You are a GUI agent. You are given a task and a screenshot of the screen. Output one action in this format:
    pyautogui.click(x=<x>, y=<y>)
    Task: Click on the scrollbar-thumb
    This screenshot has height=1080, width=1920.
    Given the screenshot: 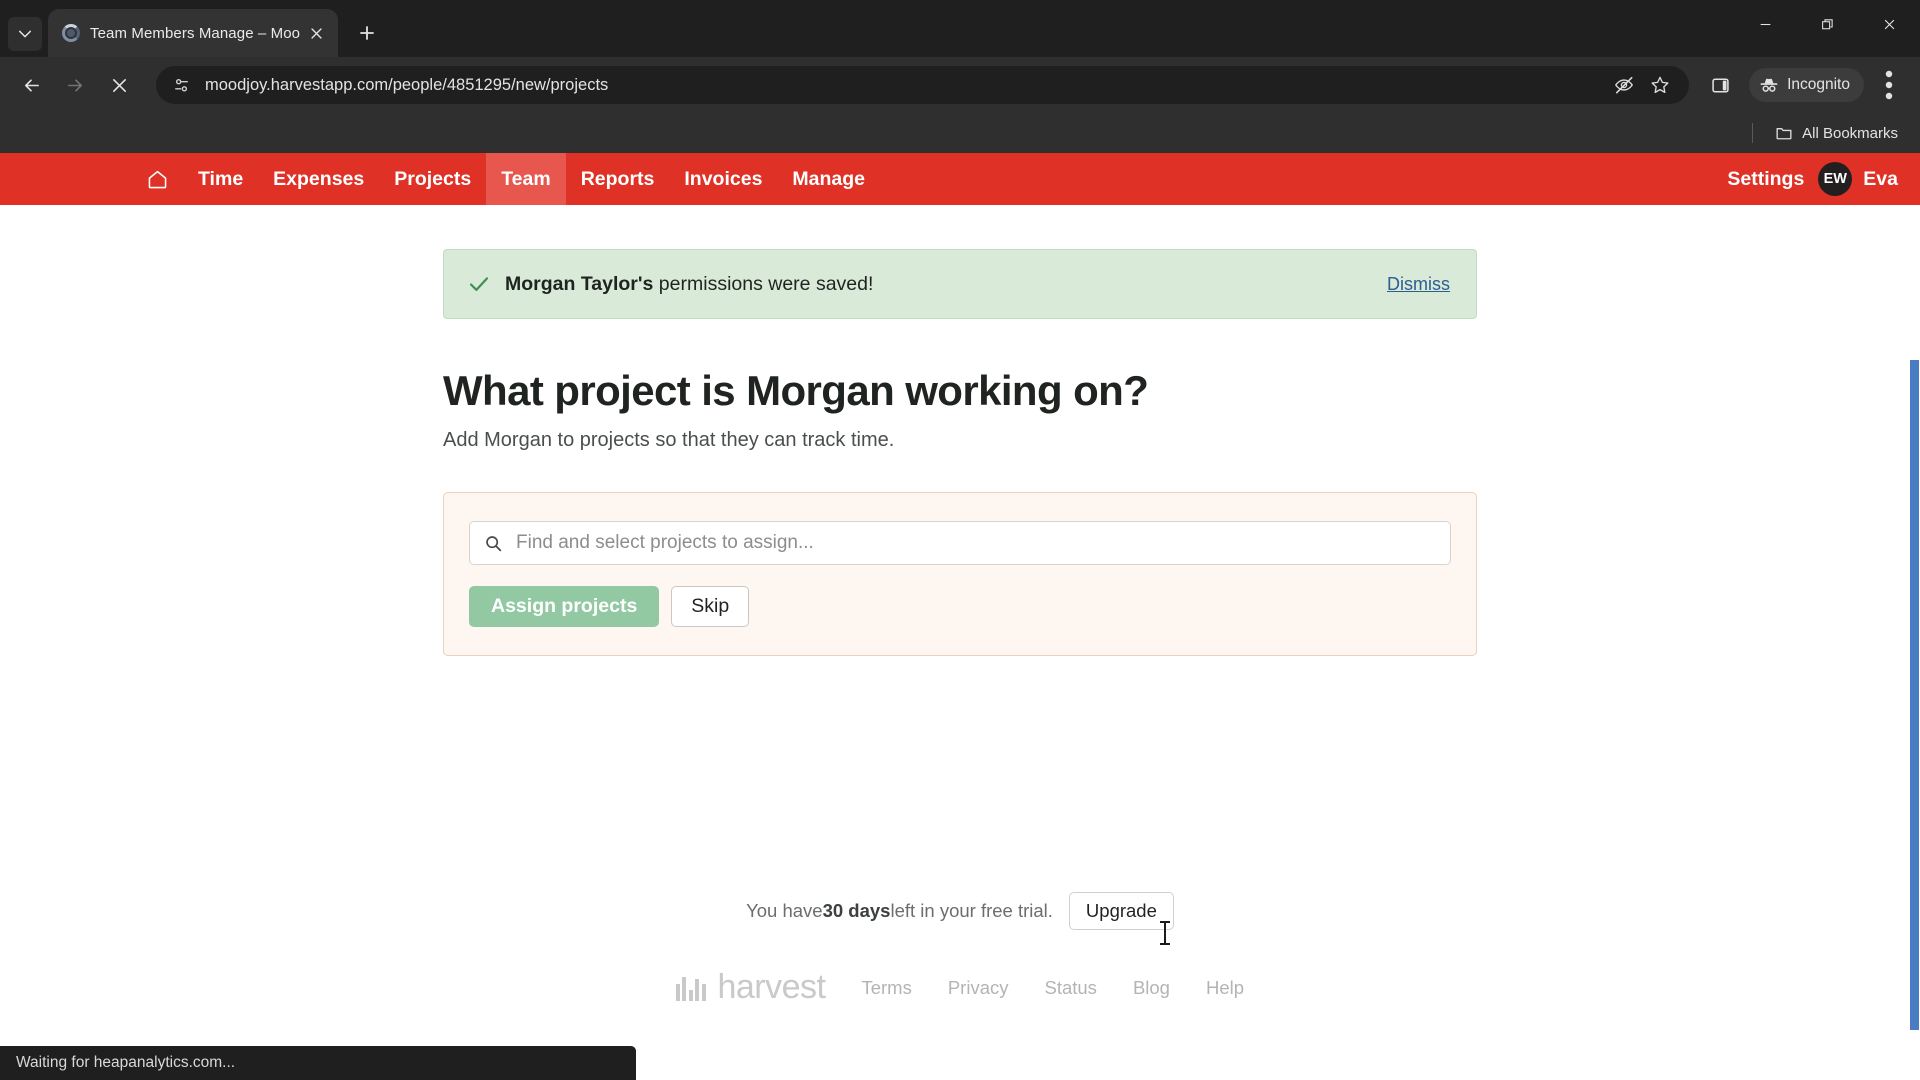 What is the action you would take?
    pyautogui.click(x=1914, y=695)
    